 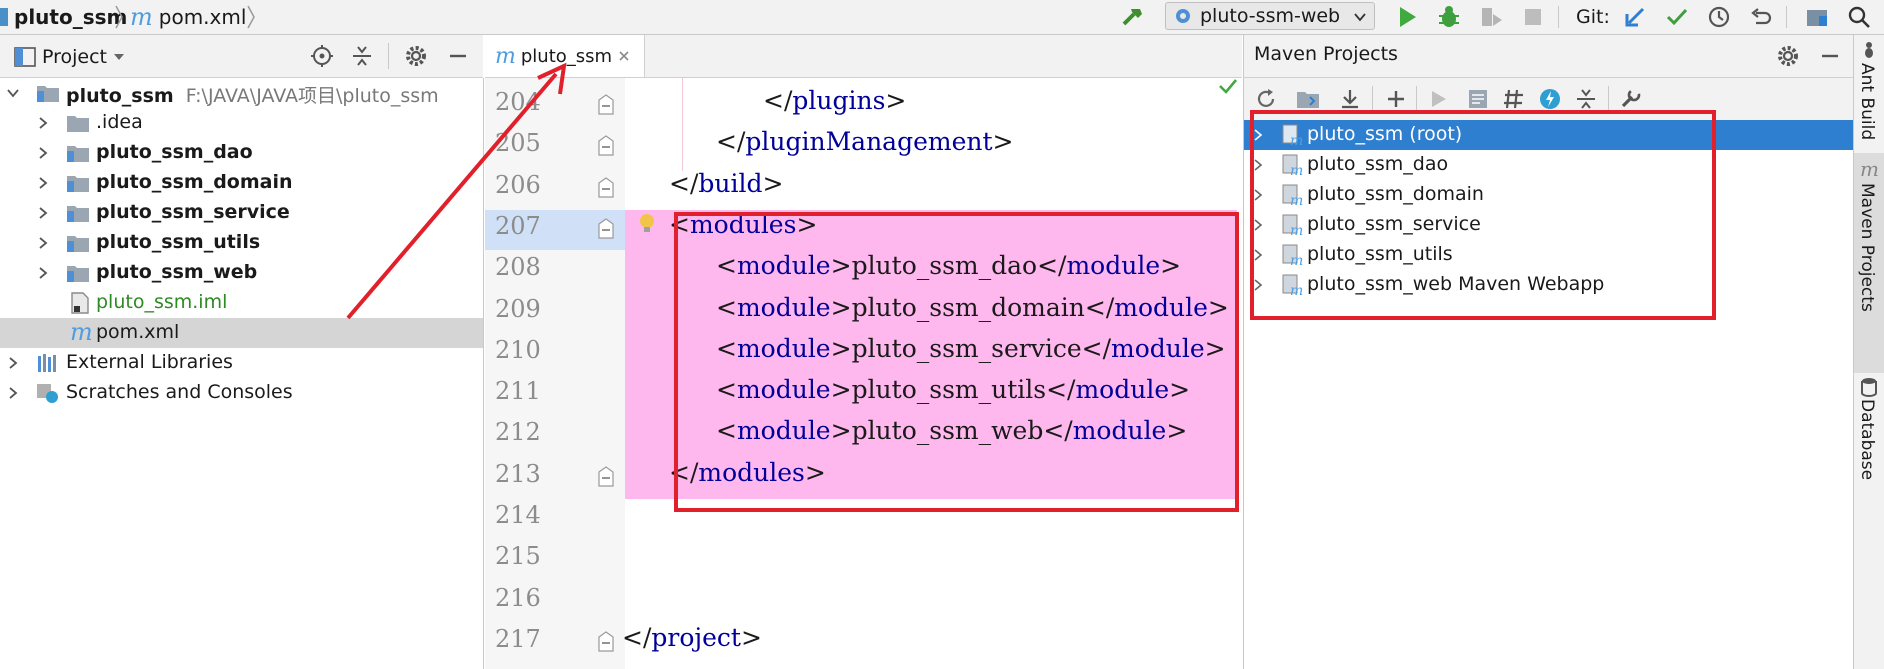 I want to click on add-plus-icon, so click(x=1396, y=99).